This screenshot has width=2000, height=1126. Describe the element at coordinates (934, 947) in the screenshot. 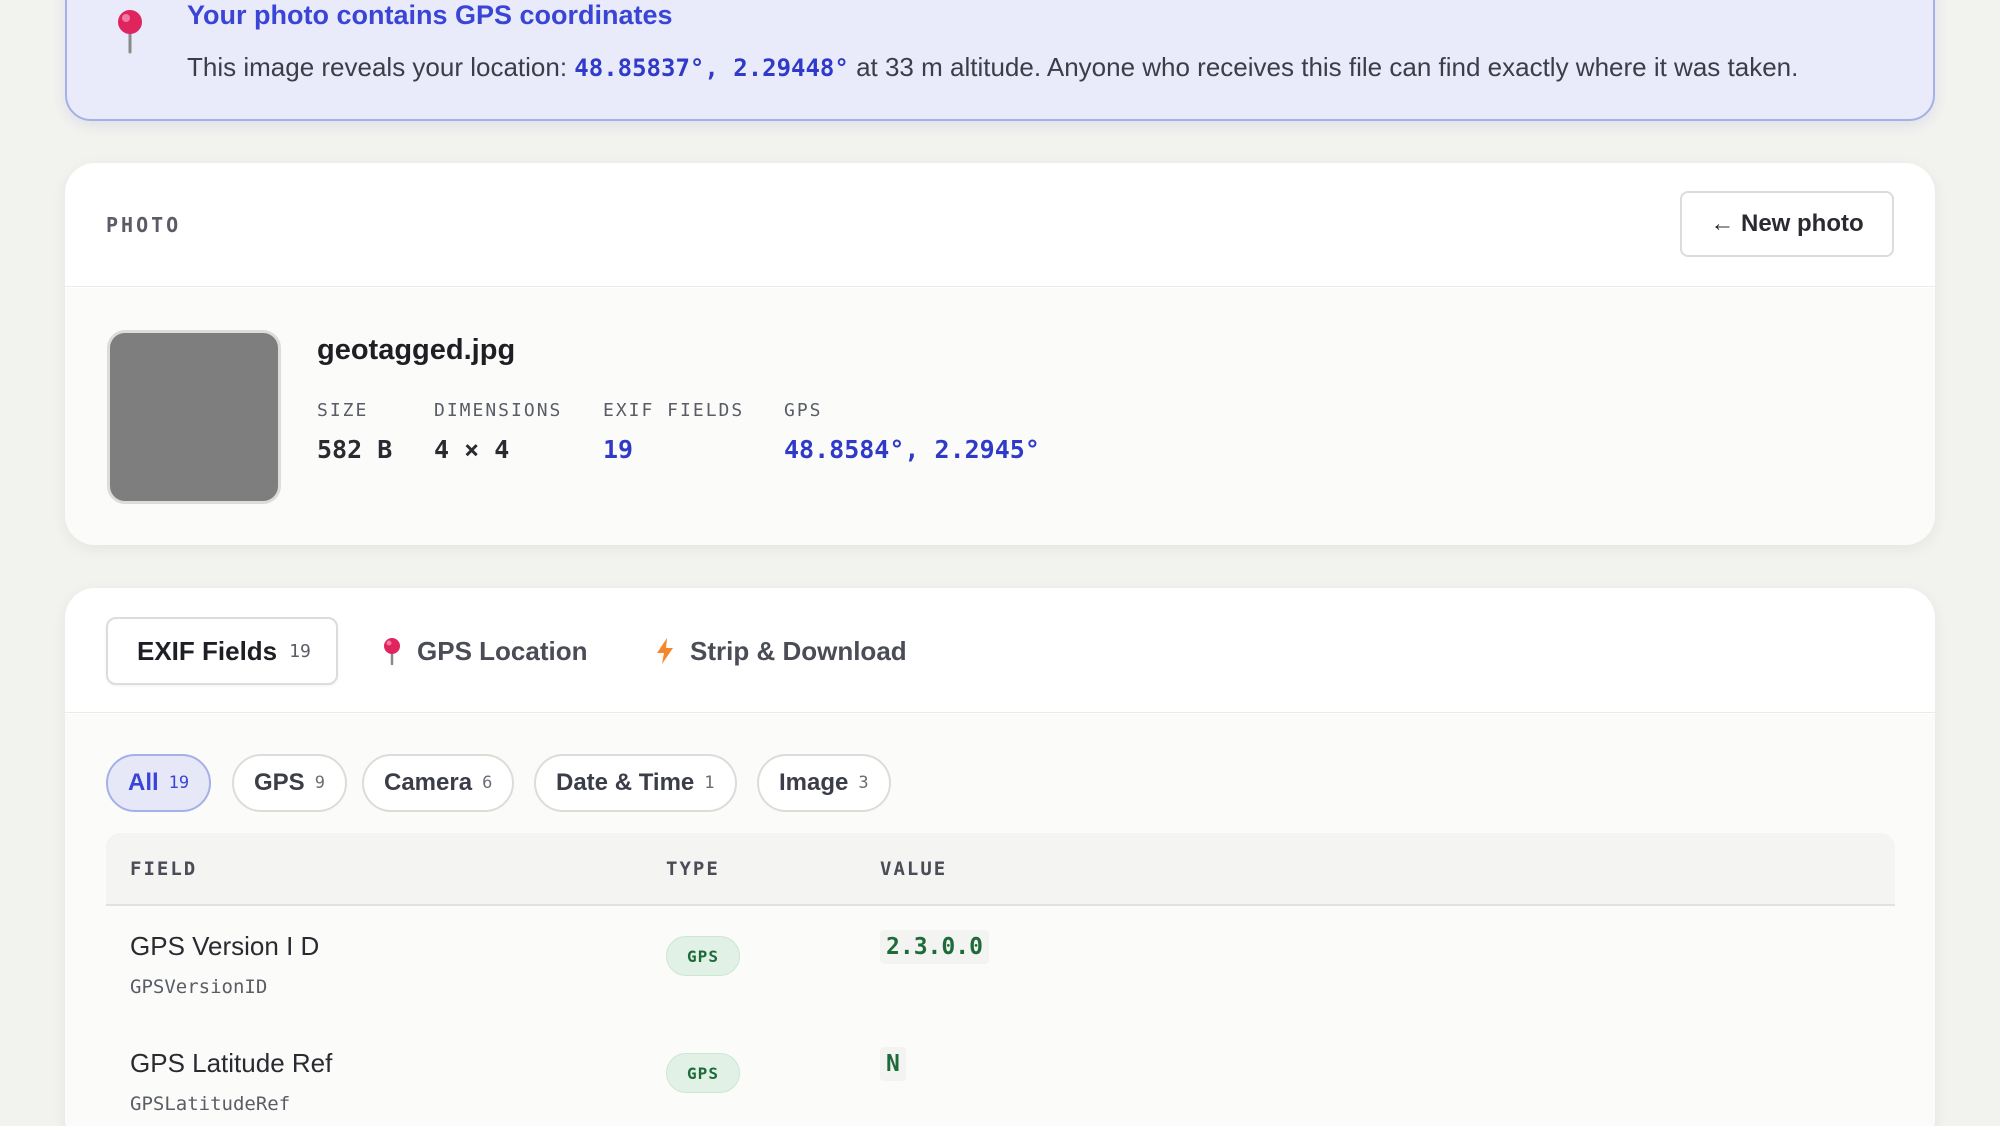

I see `field-value: 2.3.0.0` at that location.